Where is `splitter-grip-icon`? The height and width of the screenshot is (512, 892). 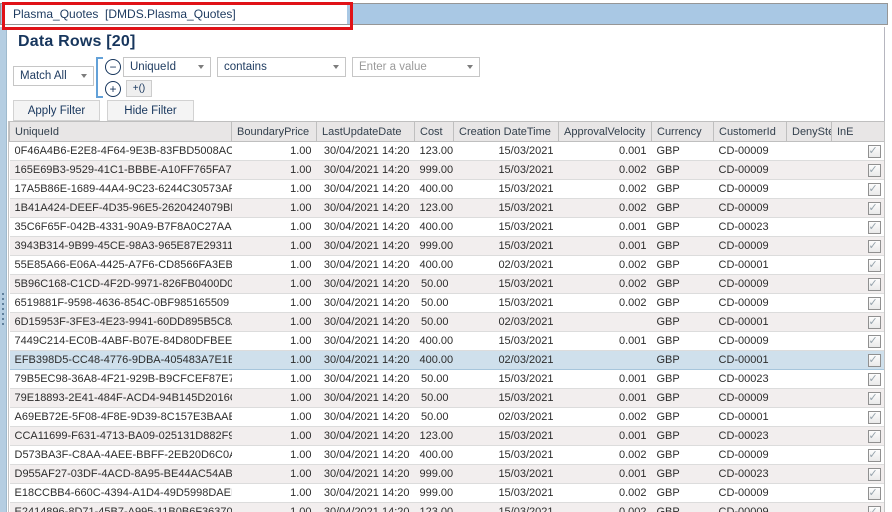
splitter-grip-icon is located at coordinates (3, 310).